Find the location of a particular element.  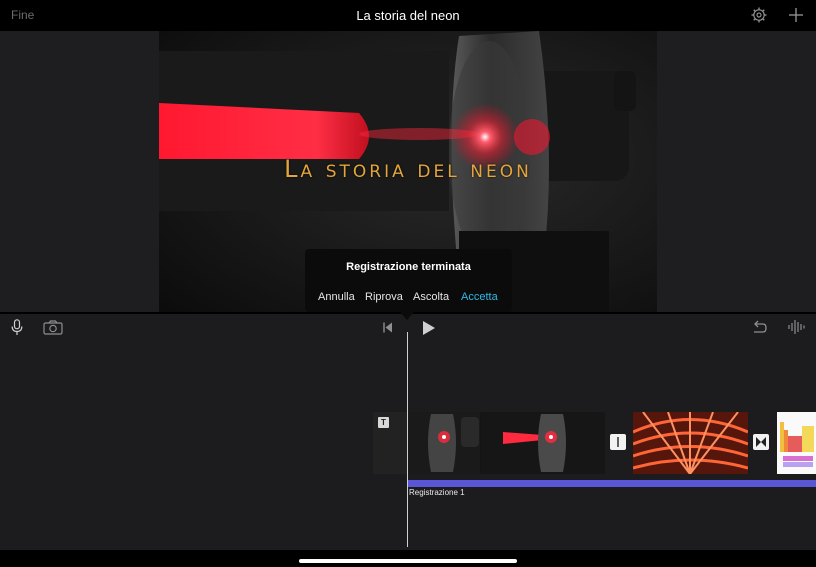

listen-button: Ascolta is located at coordinates (431, 297).